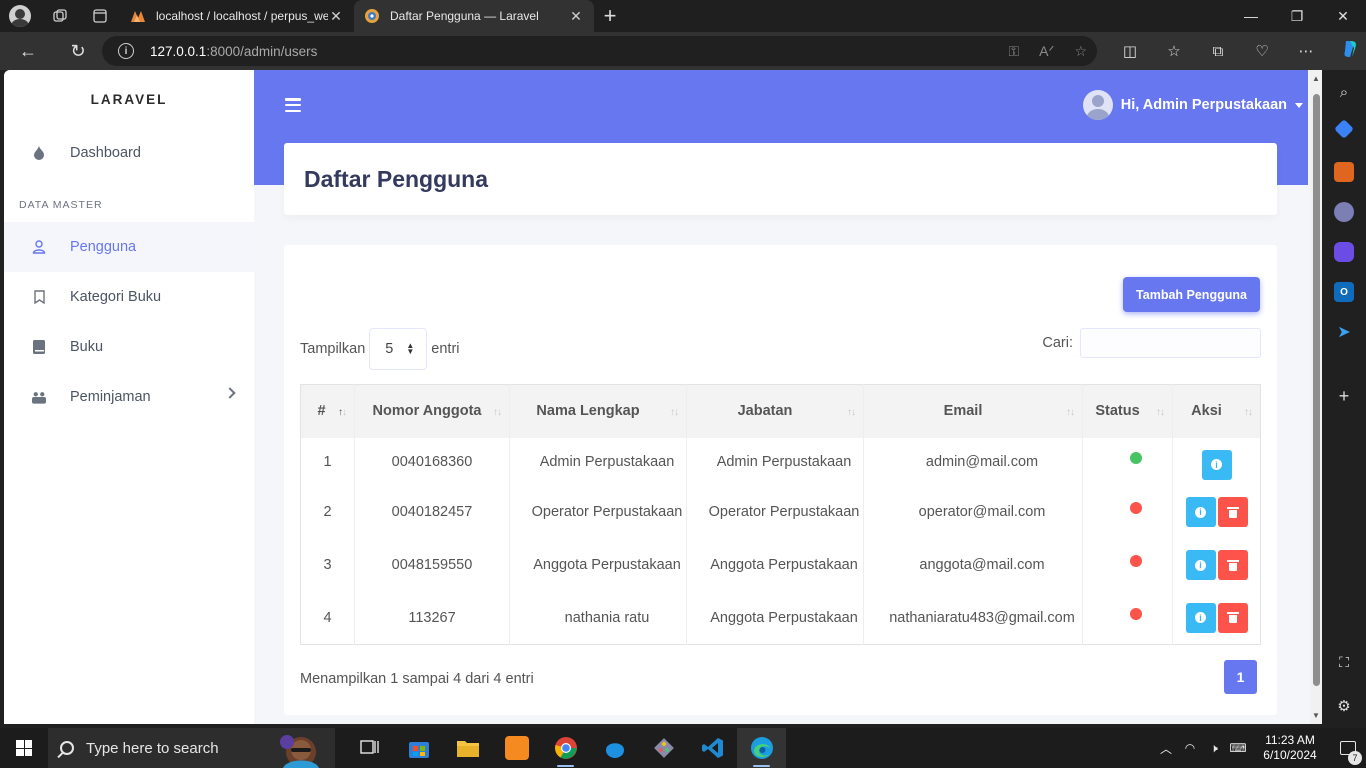 The image size is (1366, 768). I want to click on chrome-icon, so click(565, 748).